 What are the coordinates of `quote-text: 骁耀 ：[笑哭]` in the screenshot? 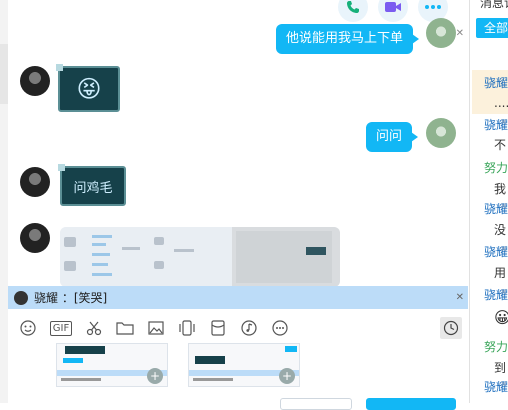 It's located at (71, 298).